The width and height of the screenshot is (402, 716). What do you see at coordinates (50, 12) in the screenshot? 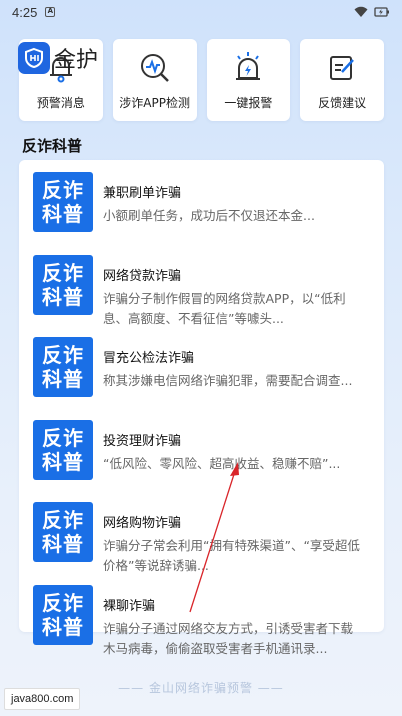
I see `notification-icon: A` at bounding box center [50, 12].